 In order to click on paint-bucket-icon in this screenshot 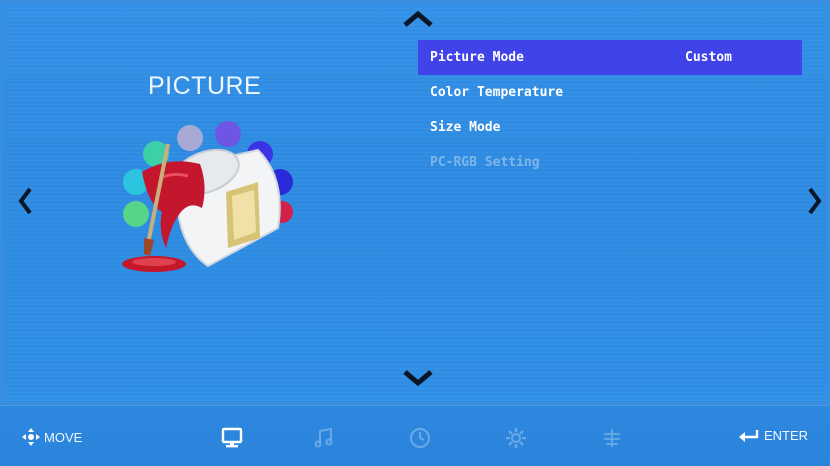, I will do `click(208, 200)`.